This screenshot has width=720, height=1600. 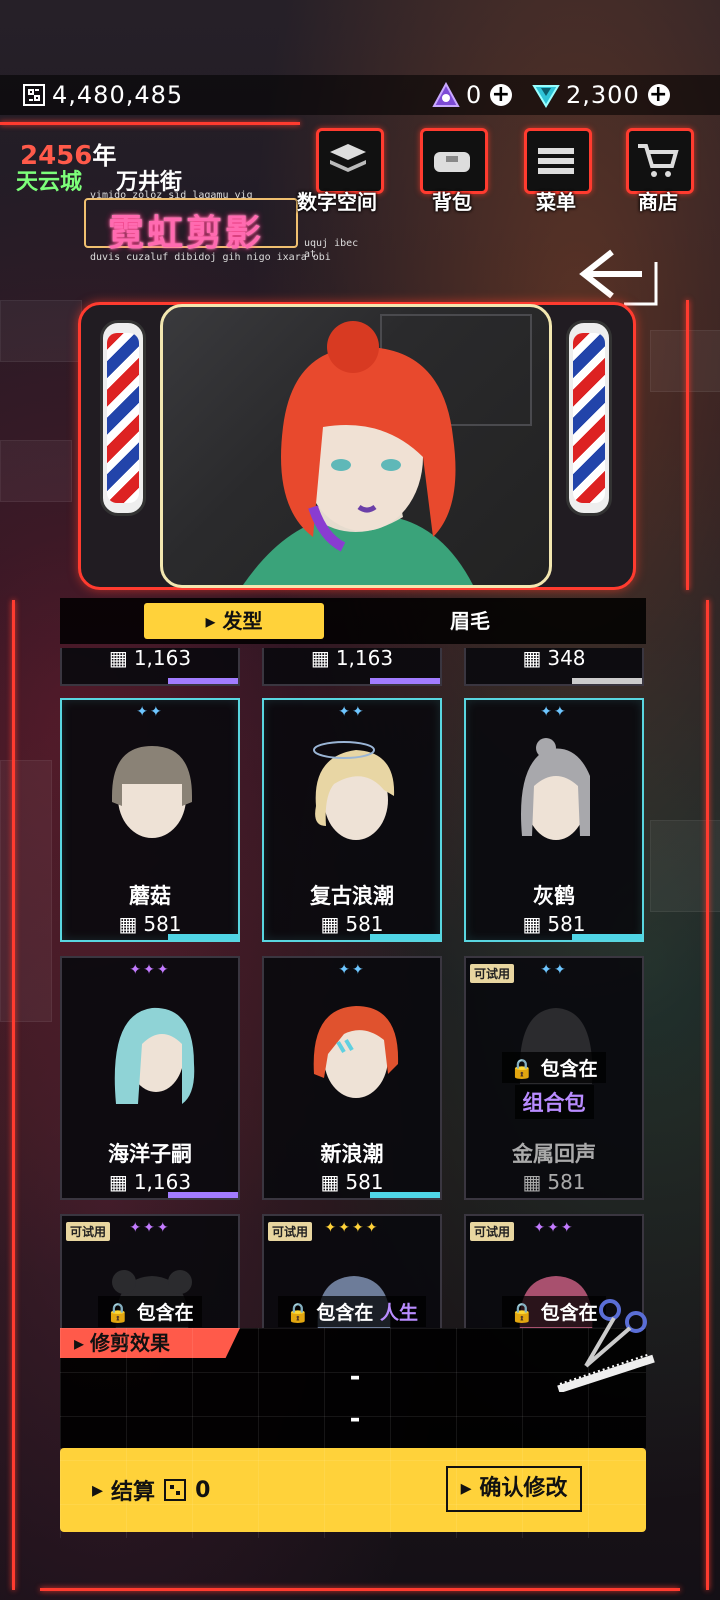 What do you see at coordinates (606, 1345) in the screenshot?
I see `scissors-comb-icon` at bounding box center [606, 1345].